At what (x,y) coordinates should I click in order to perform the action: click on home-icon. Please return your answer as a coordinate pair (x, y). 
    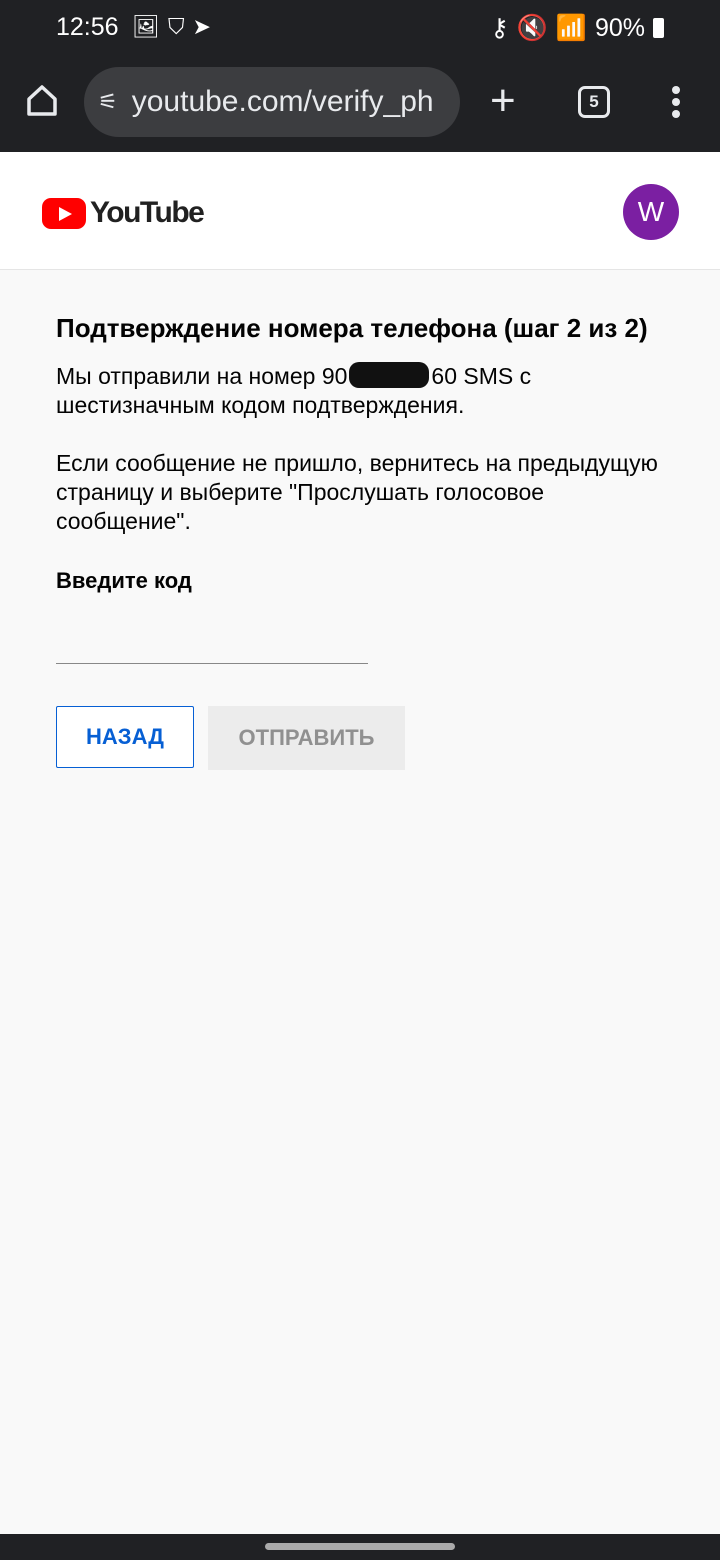
    Looking at the image, I should click on (42, 100).